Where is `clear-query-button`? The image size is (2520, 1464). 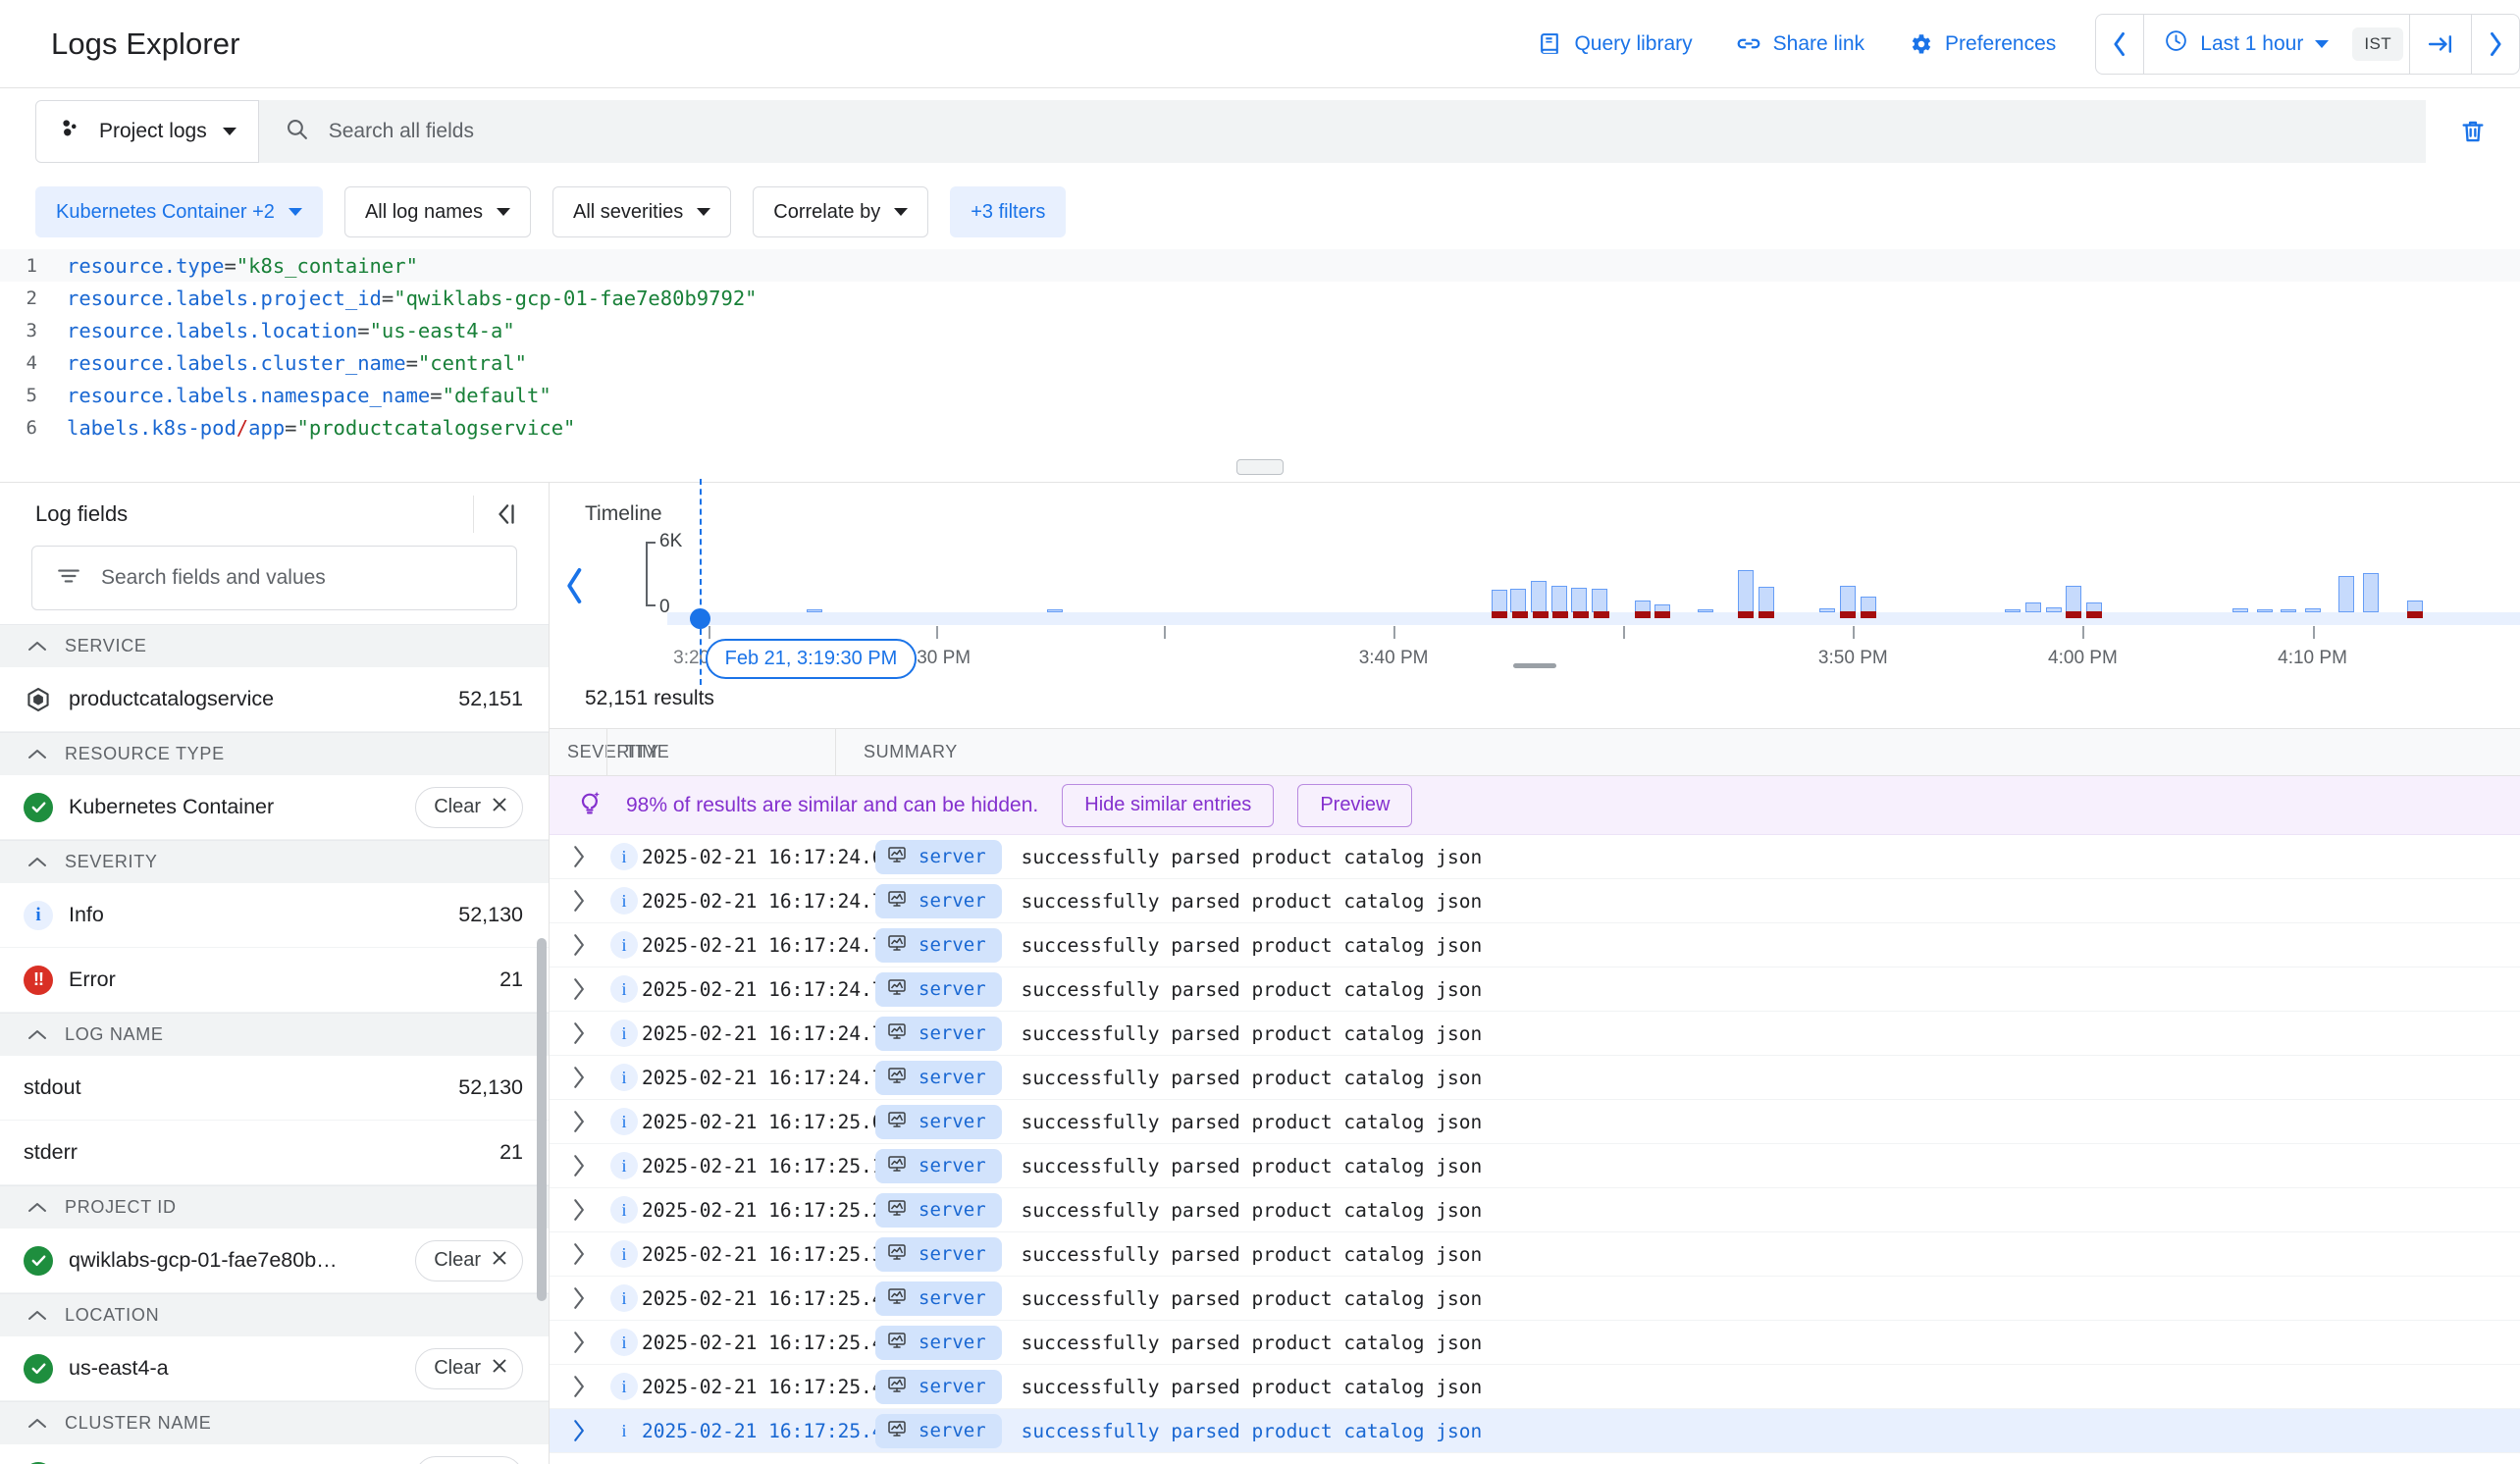
clear-query-button is located at coordinates (2473, 131).